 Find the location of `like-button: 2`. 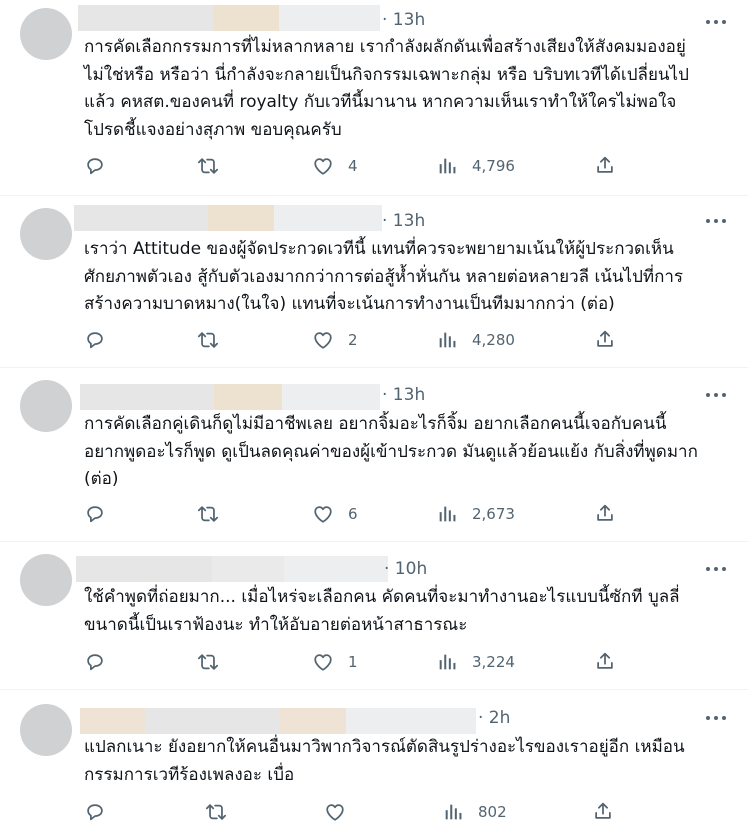

like-button: 2 is located at coordinates (335, 340).